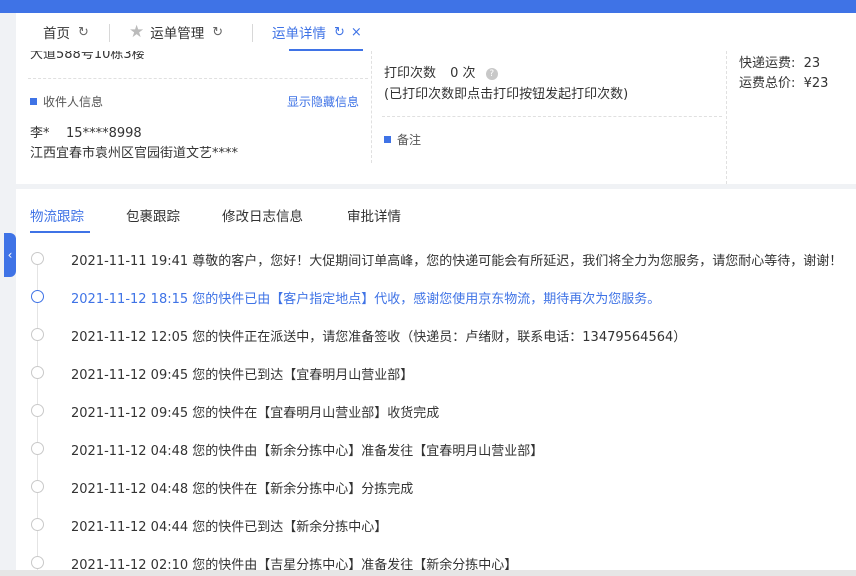 Image resolution: width=856 pixels, height=576 pixels. I want to click on tab-approval-details: 审批详情, so click(374, 215).